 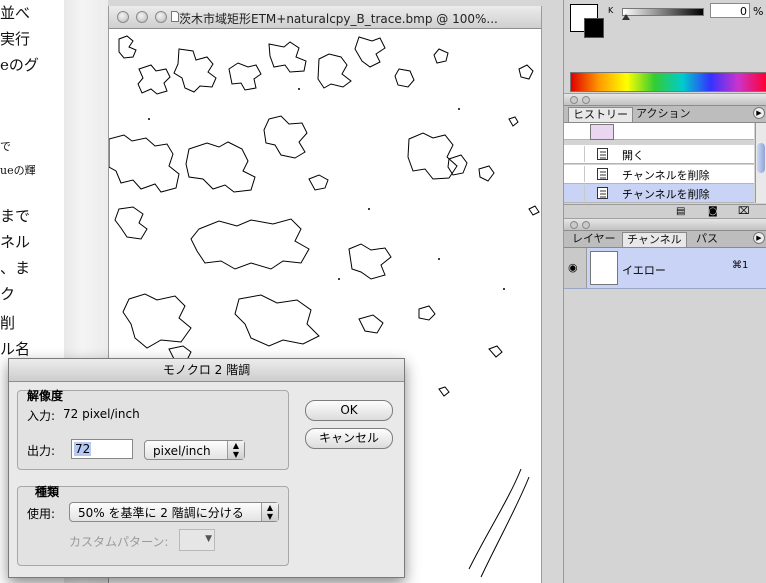 I want to click on output-unit-select: pixel/inch ▲ ▼, so click(x=194, y=450).